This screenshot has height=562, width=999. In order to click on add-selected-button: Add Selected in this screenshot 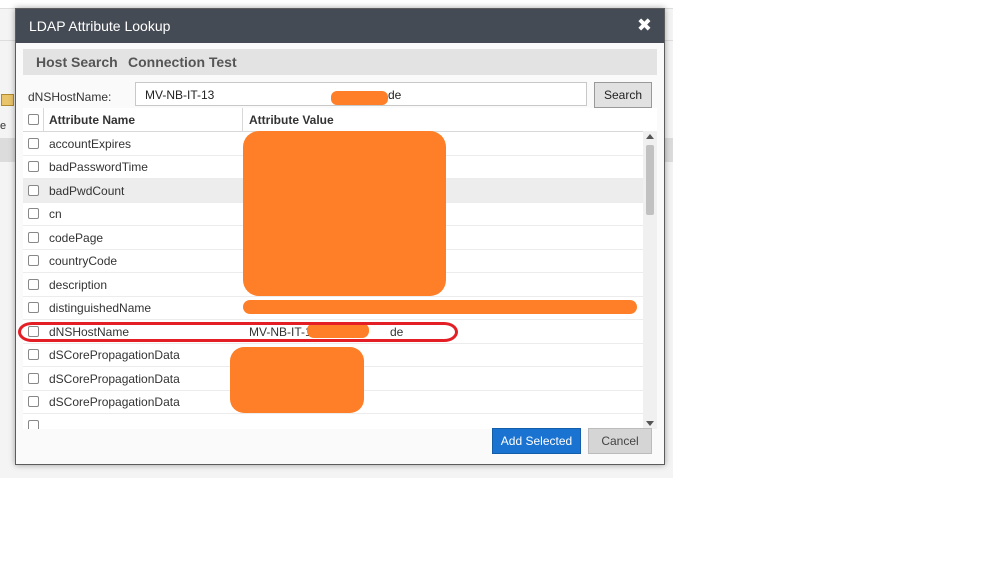, I will do `click(536, 441)`.